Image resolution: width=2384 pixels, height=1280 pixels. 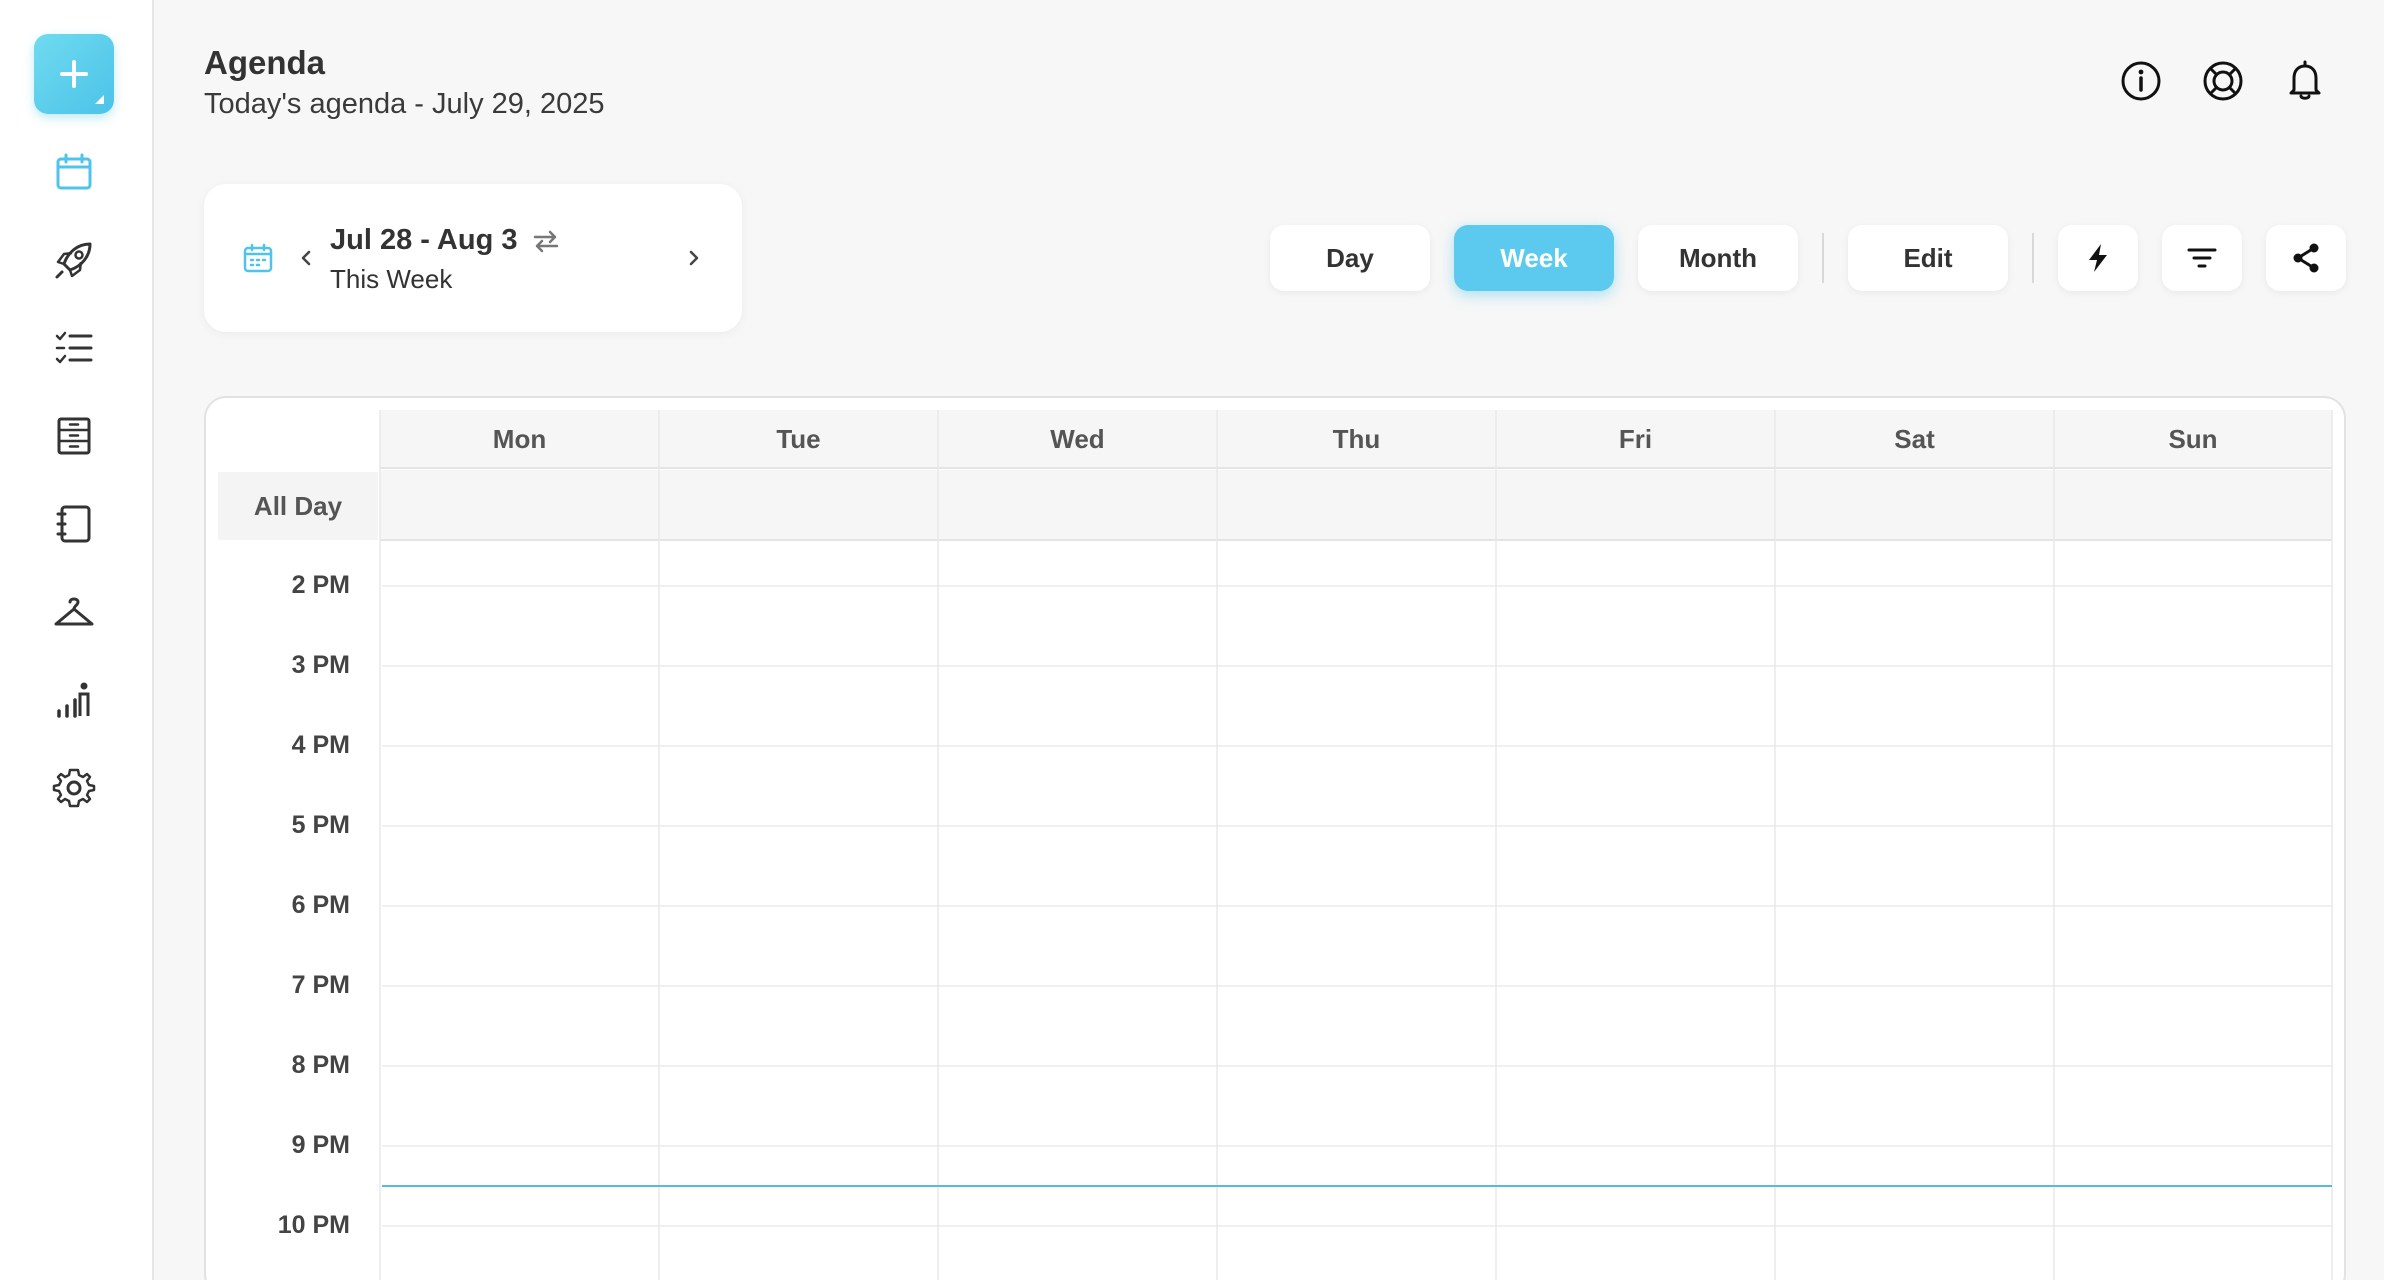 I want to click on lifebuoy-icon, so click(x=2223, y=81).